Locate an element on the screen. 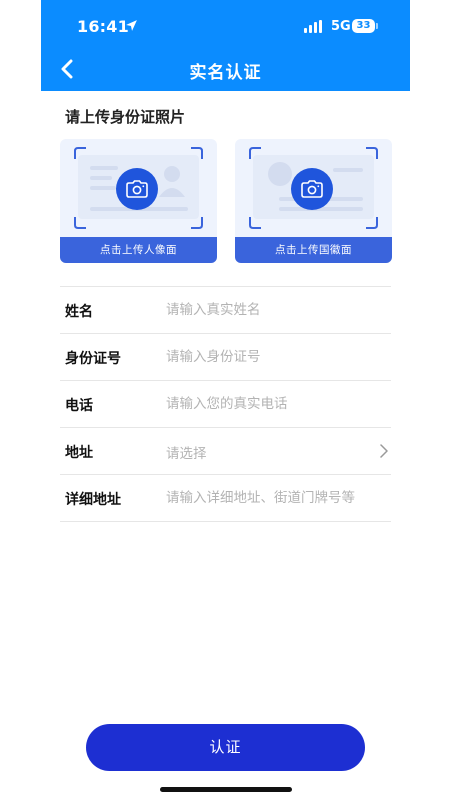  upload-section-title: 请上传身份证照片 is located at coordinates (125, 117).